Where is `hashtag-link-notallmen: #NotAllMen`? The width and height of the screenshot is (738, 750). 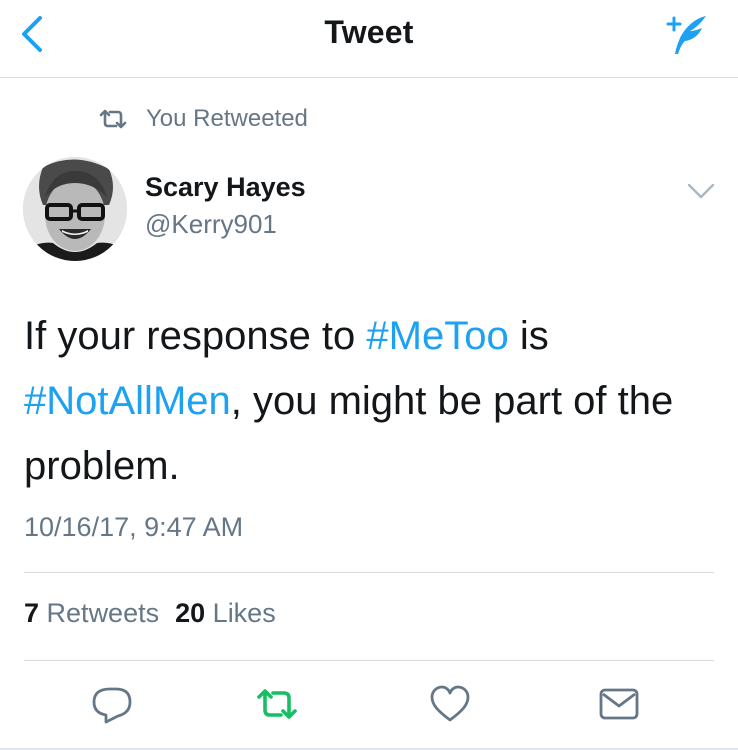 hashtag-link-notallmen: #NotAllMen is located at coordinates (127, 401).